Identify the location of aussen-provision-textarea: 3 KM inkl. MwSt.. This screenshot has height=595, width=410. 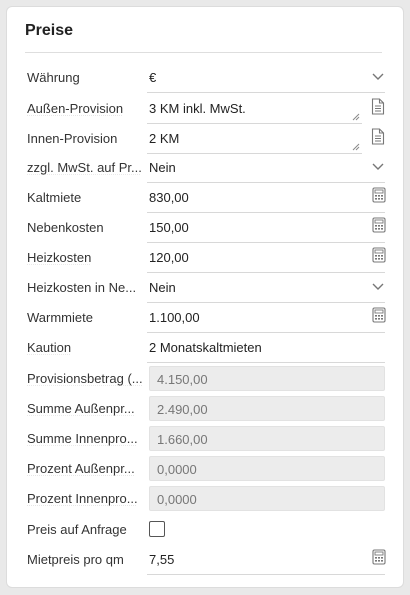
(254, 109).